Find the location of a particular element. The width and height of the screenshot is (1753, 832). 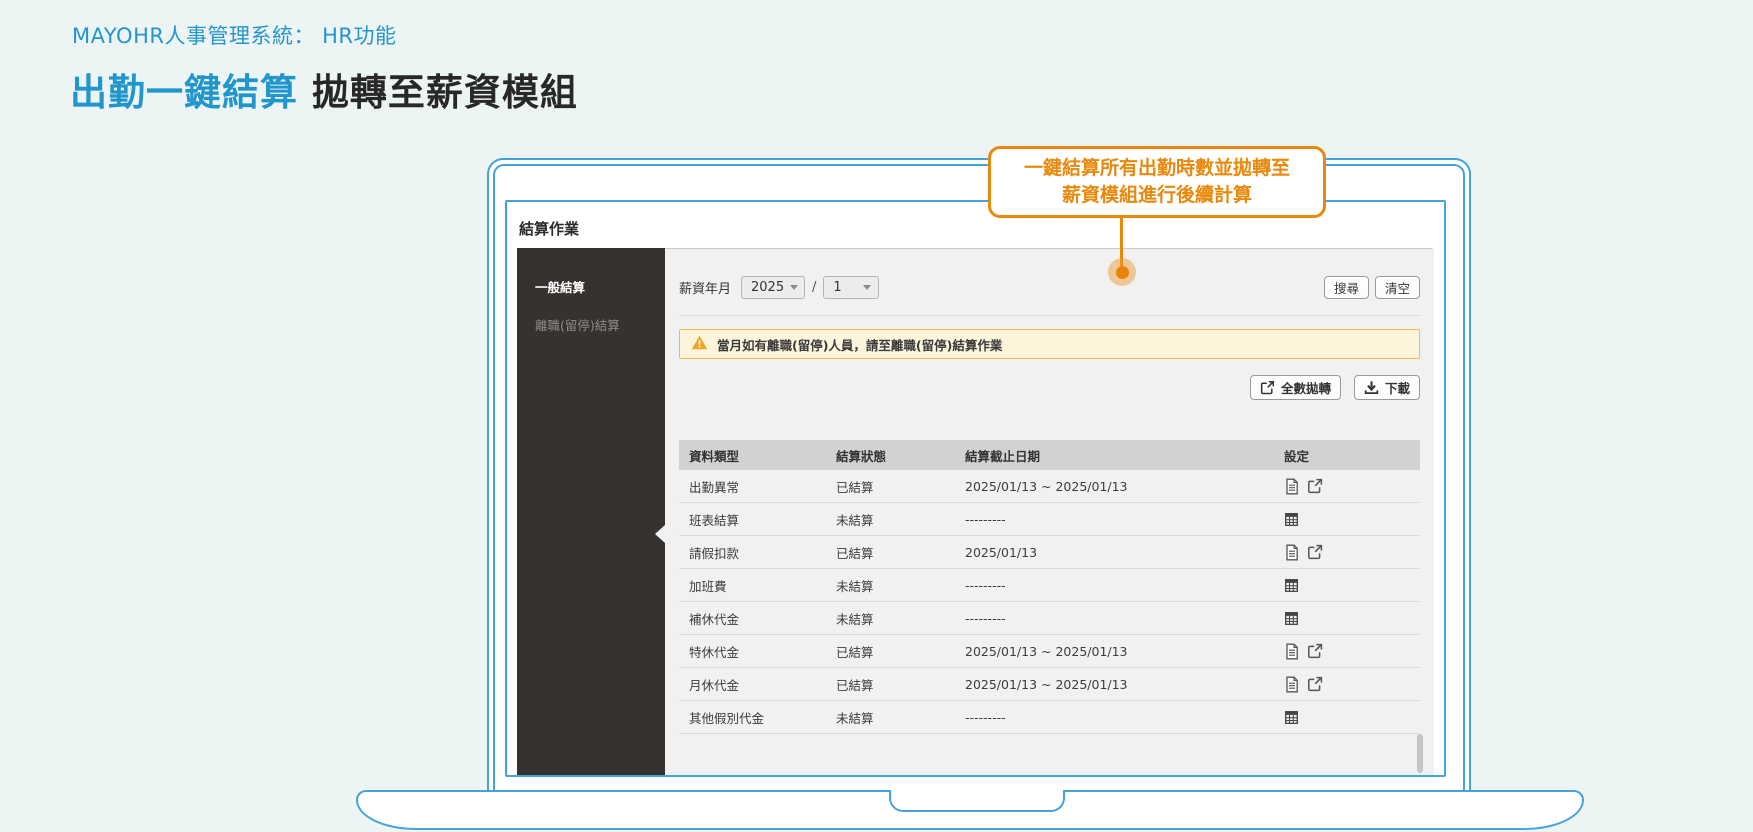

header-status: 結算狀態 is located at coordinates (861, 456).